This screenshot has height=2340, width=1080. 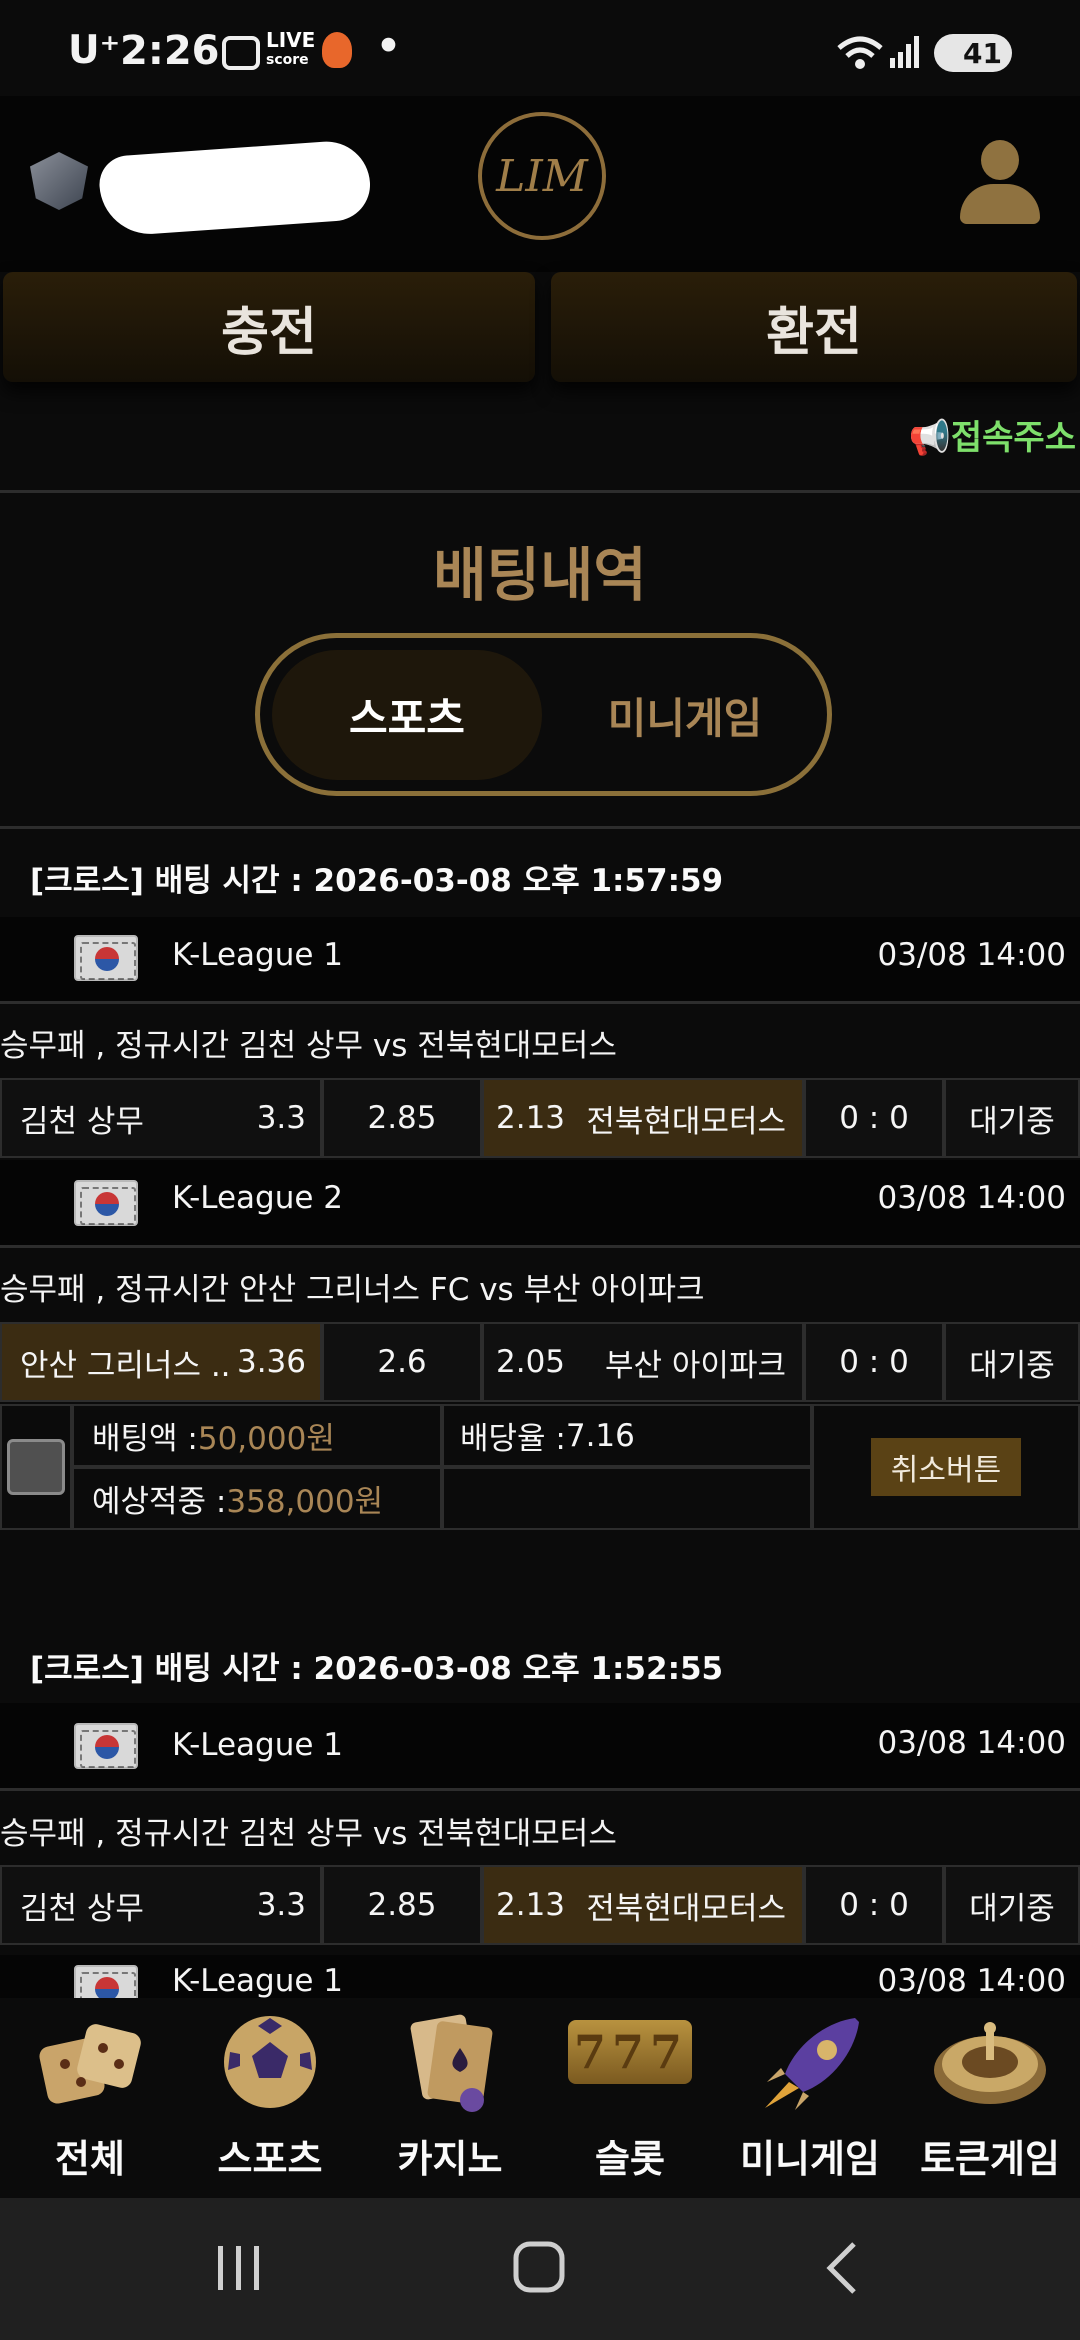 I want to click on odds-total-cell: 배당율 : 7.16, so click(x=627, y=1435).